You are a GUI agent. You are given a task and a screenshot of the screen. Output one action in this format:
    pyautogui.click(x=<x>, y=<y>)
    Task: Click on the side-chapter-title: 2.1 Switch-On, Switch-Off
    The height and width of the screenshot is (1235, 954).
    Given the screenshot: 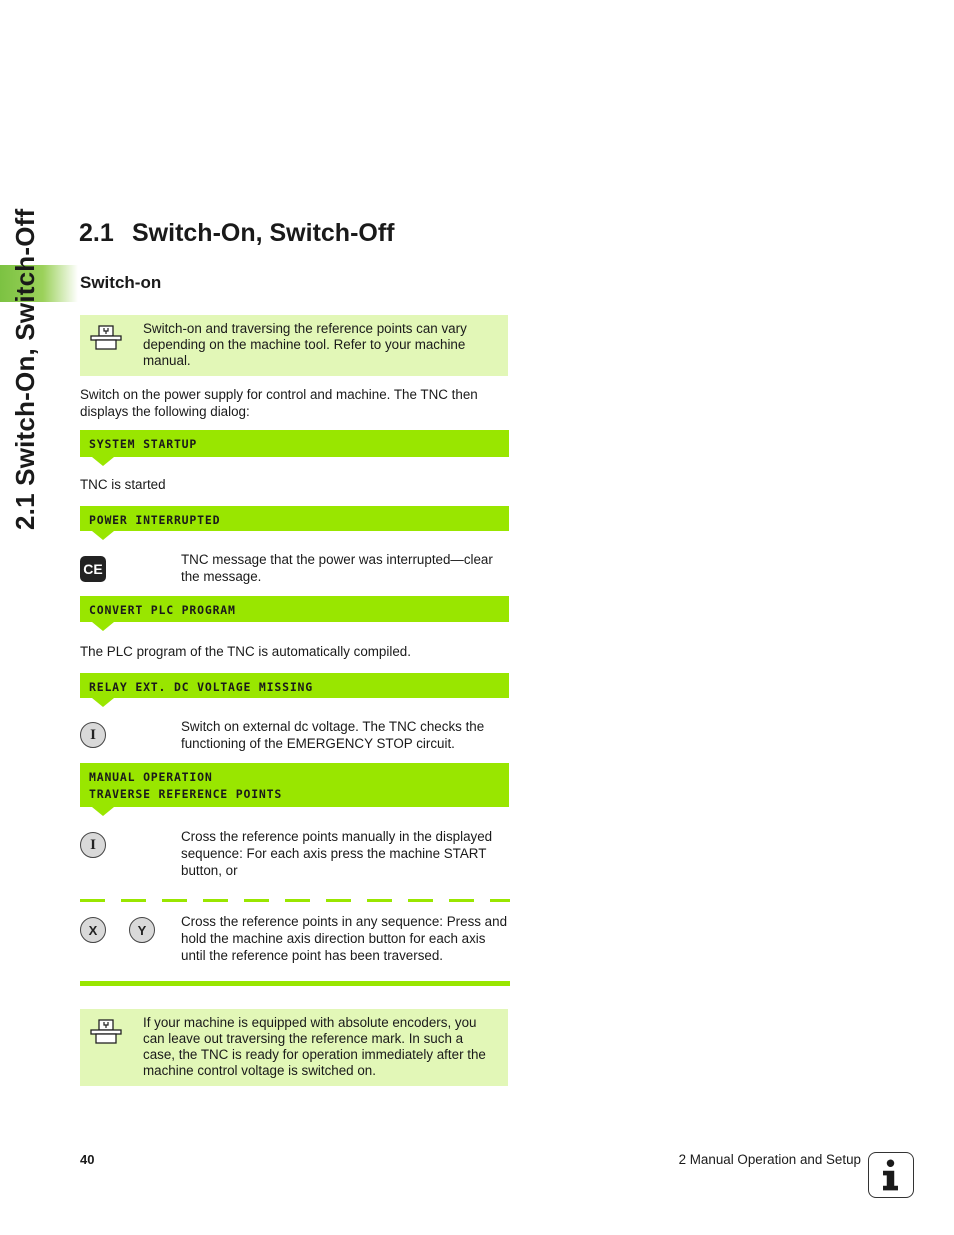 What is the action you would take?
    pyautogui.click(x=25, y=369)
    